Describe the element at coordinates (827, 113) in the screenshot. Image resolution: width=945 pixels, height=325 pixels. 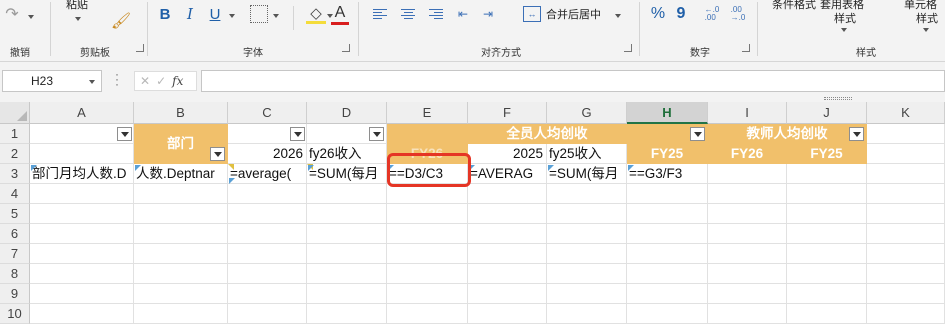
I see `column-header-j: J` at that location.